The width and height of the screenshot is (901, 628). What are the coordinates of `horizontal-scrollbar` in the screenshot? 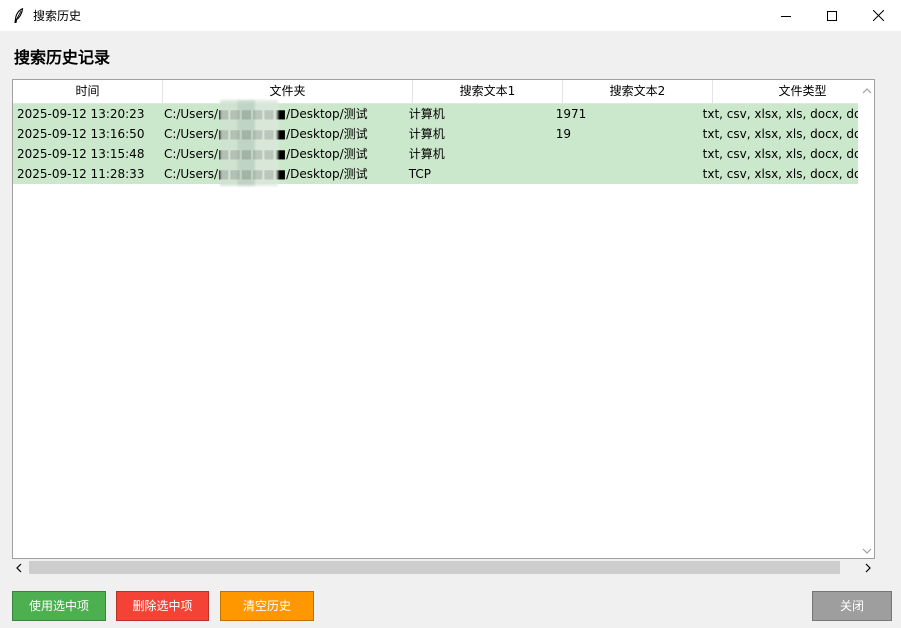 It's located at (443, 567).